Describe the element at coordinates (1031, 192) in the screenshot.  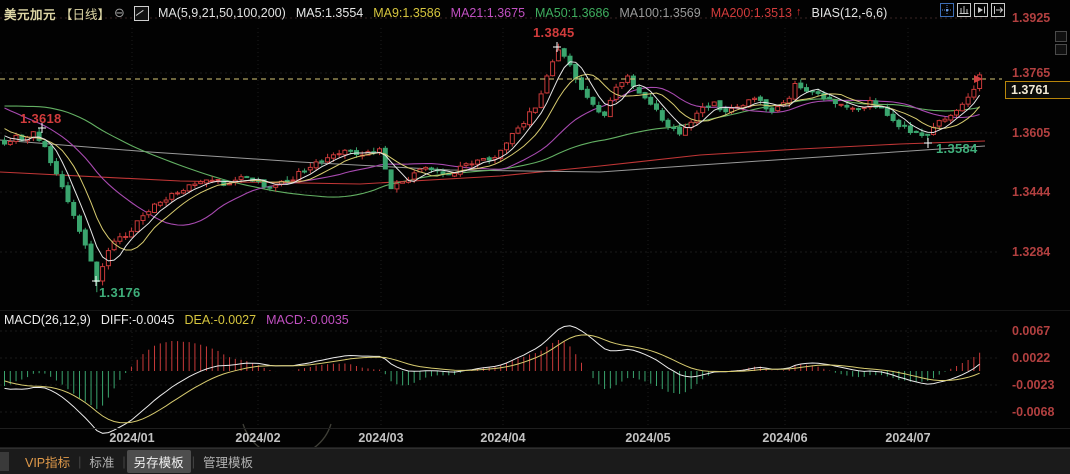
I see `price-axis-label: 1.3444` at that location.